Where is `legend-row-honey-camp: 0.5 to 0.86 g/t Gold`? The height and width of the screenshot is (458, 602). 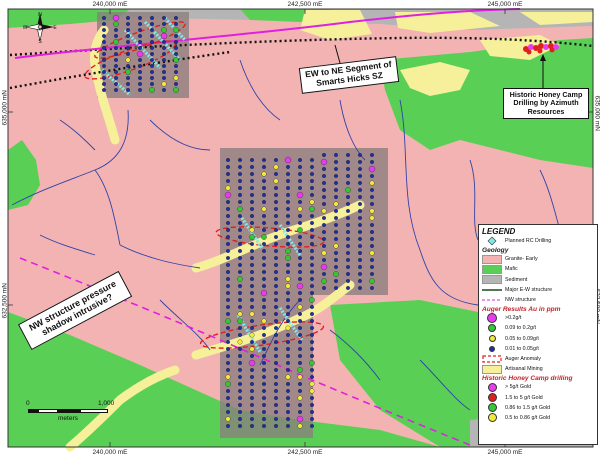
legend-row-honey-camp: 0.5 to 0.86 g/t Gold is located at coordinates (538, 418).